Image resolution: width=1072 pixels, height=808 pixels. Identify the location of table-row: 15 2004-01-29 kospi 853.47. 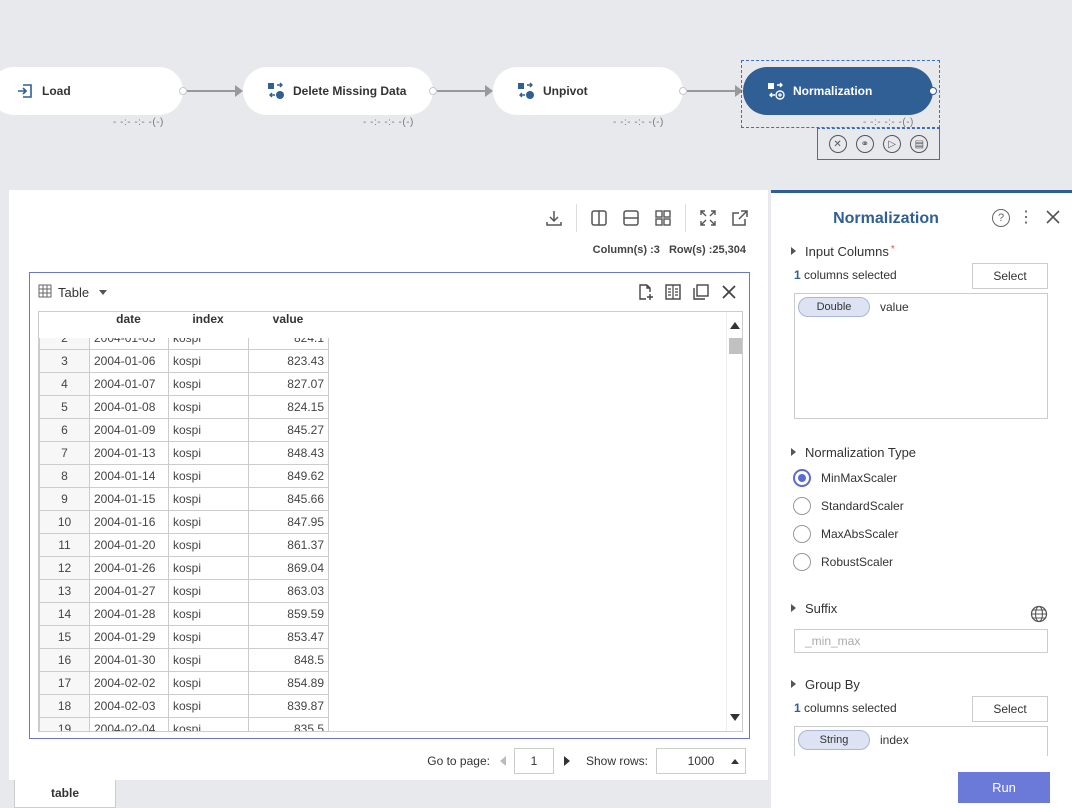
(184, 637).